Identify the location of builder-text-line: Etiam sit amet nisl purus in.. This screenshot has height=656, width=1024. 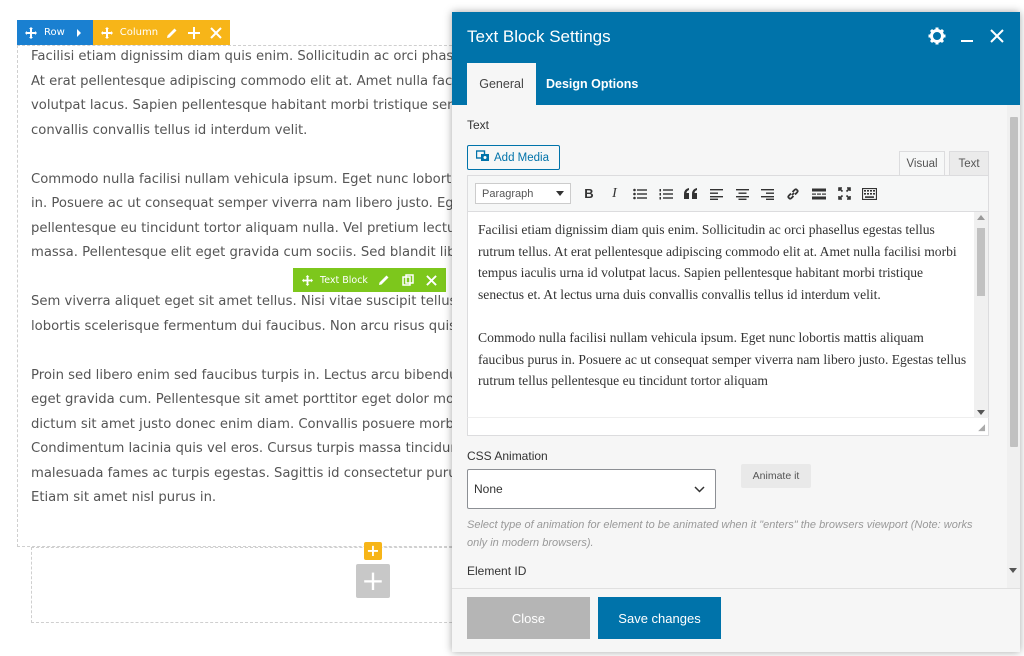
(124, 497).